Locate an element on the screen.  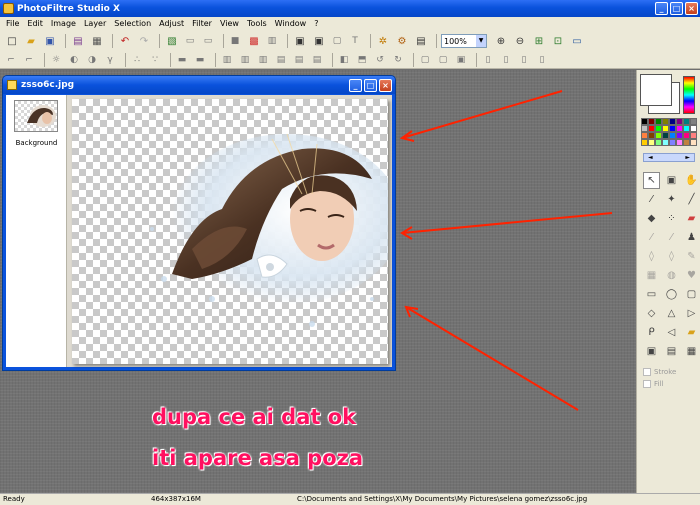
copy-icon: ▭ is located at coordinates (190, 41).